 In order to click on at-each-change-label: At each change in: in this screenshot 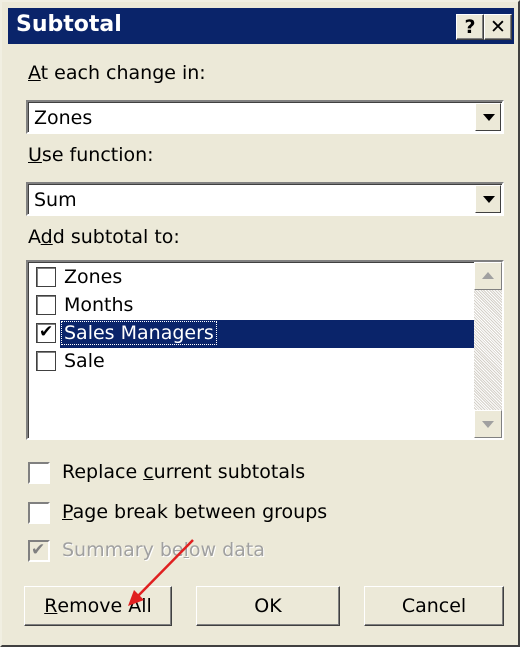, I will do `click(117, 73)`.